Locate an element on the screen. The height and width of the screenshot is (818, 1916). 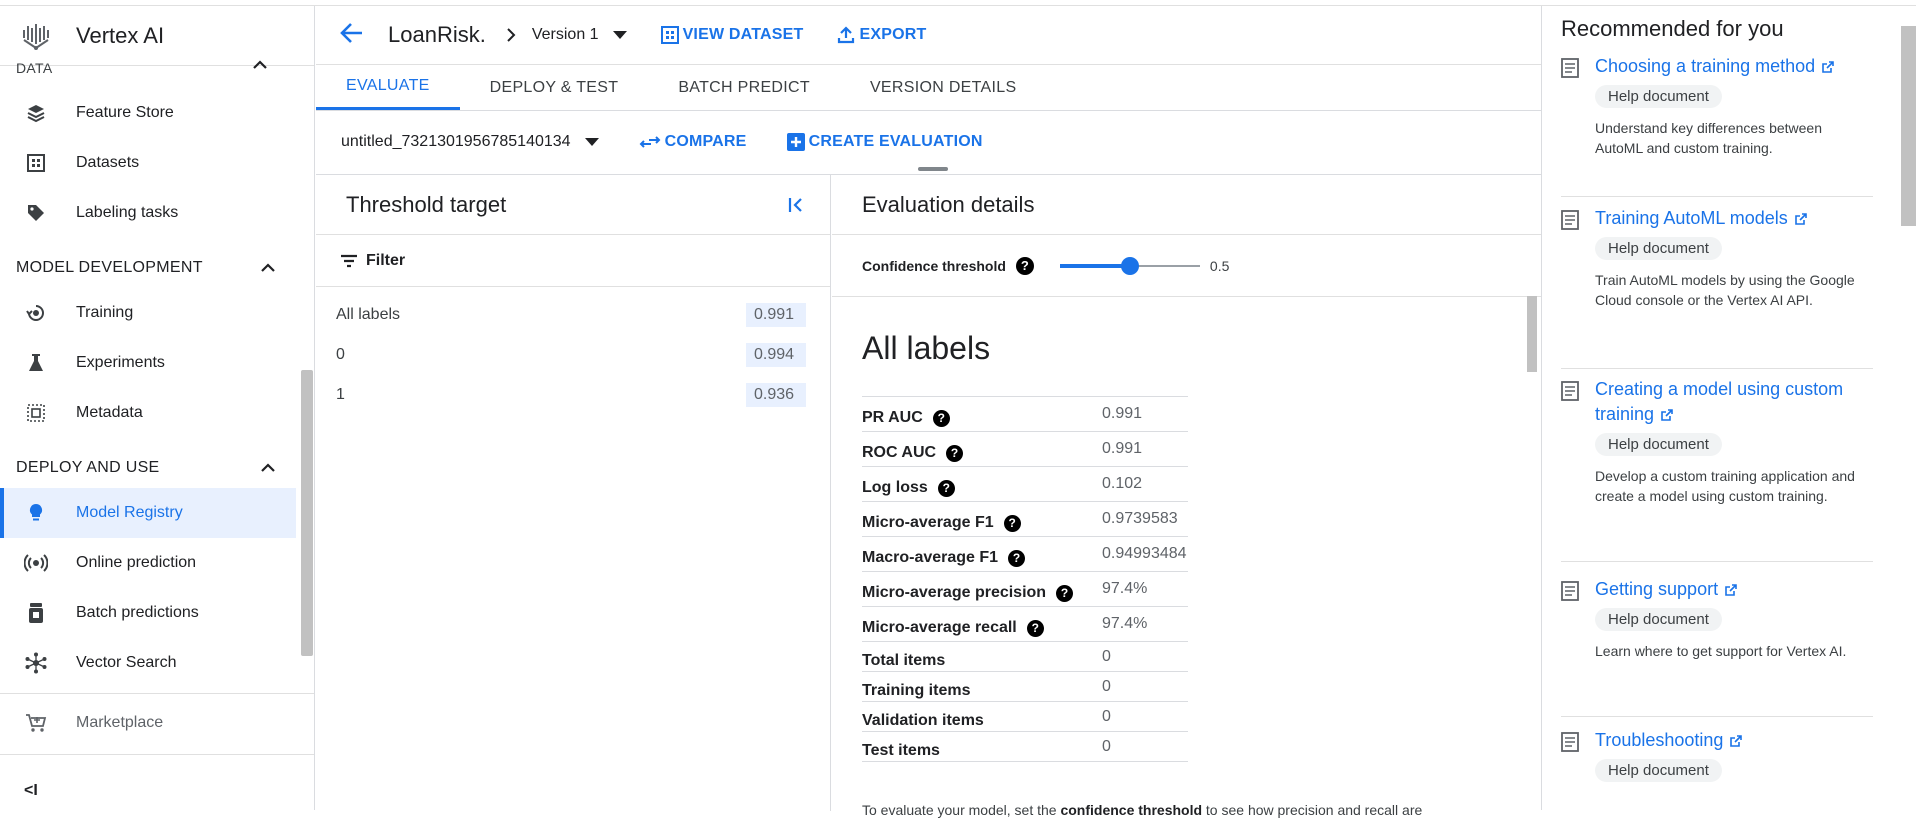
sidebar-item-marketplace: Marketplace is located at coordinates (148, 723).